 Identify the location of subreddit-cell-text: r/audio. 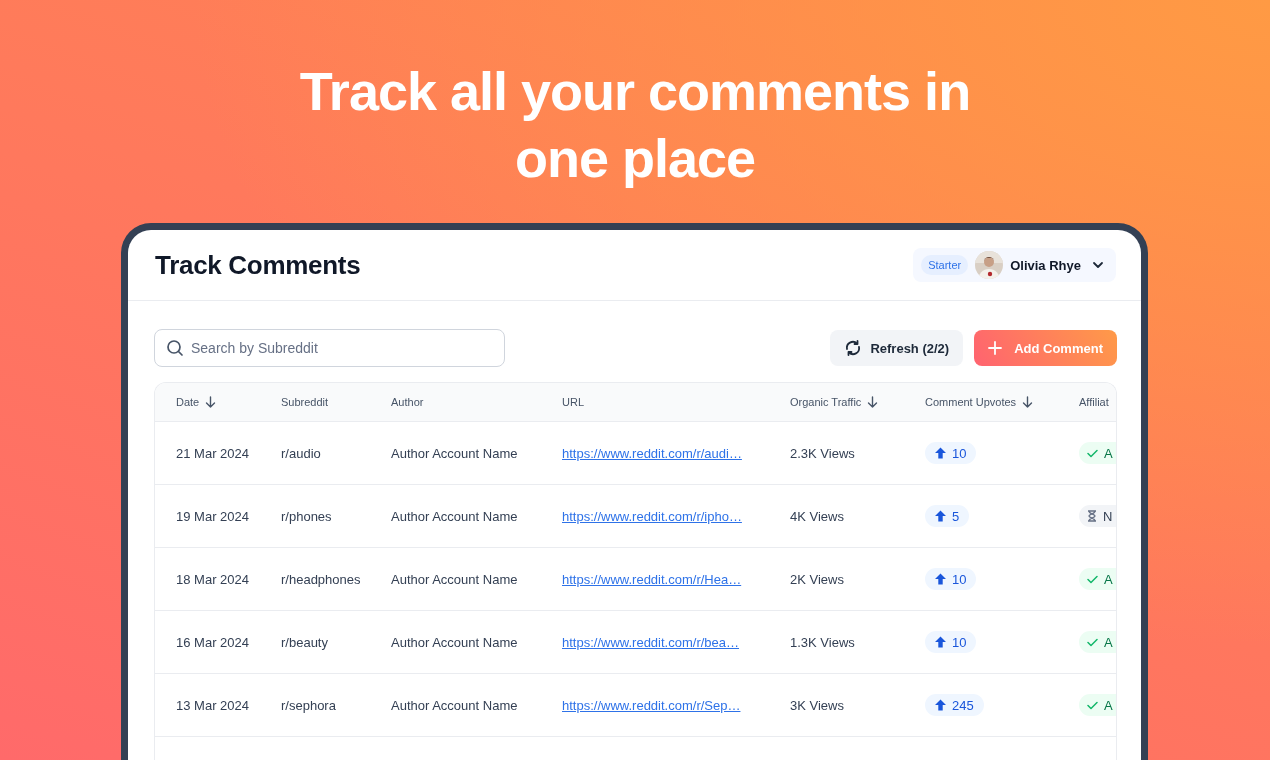
(301, 453).